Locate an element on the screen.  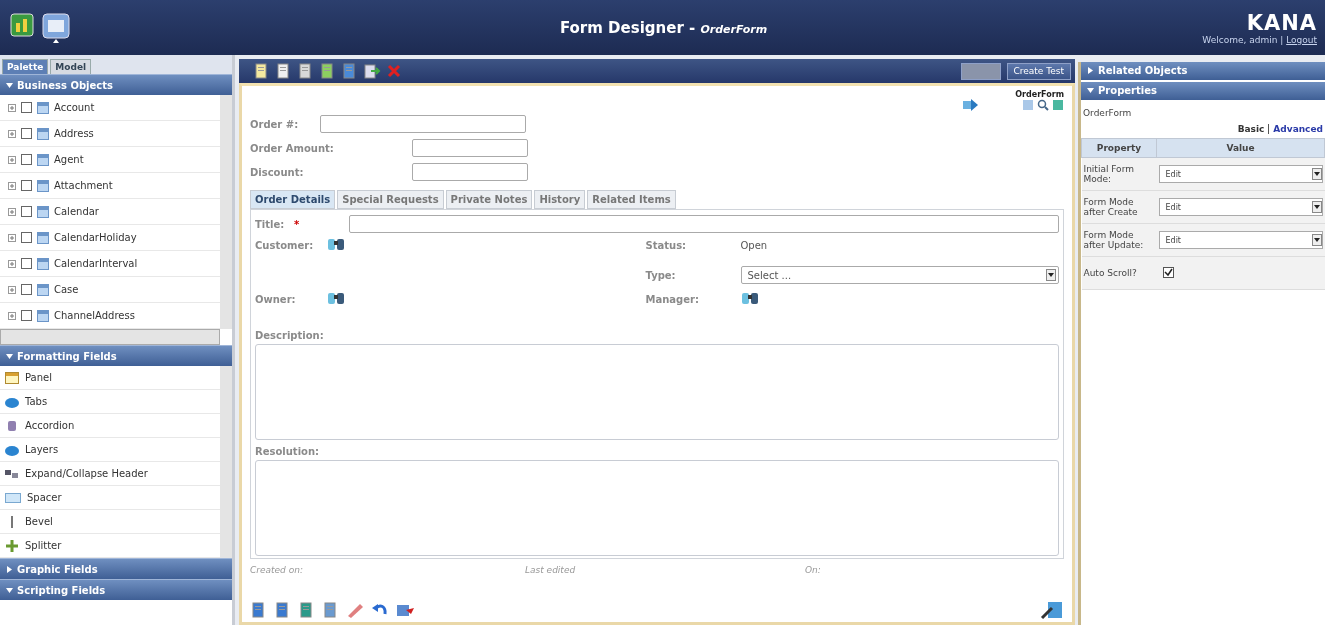
section-header: Scripting Fields is located at coordinates (116, 589).